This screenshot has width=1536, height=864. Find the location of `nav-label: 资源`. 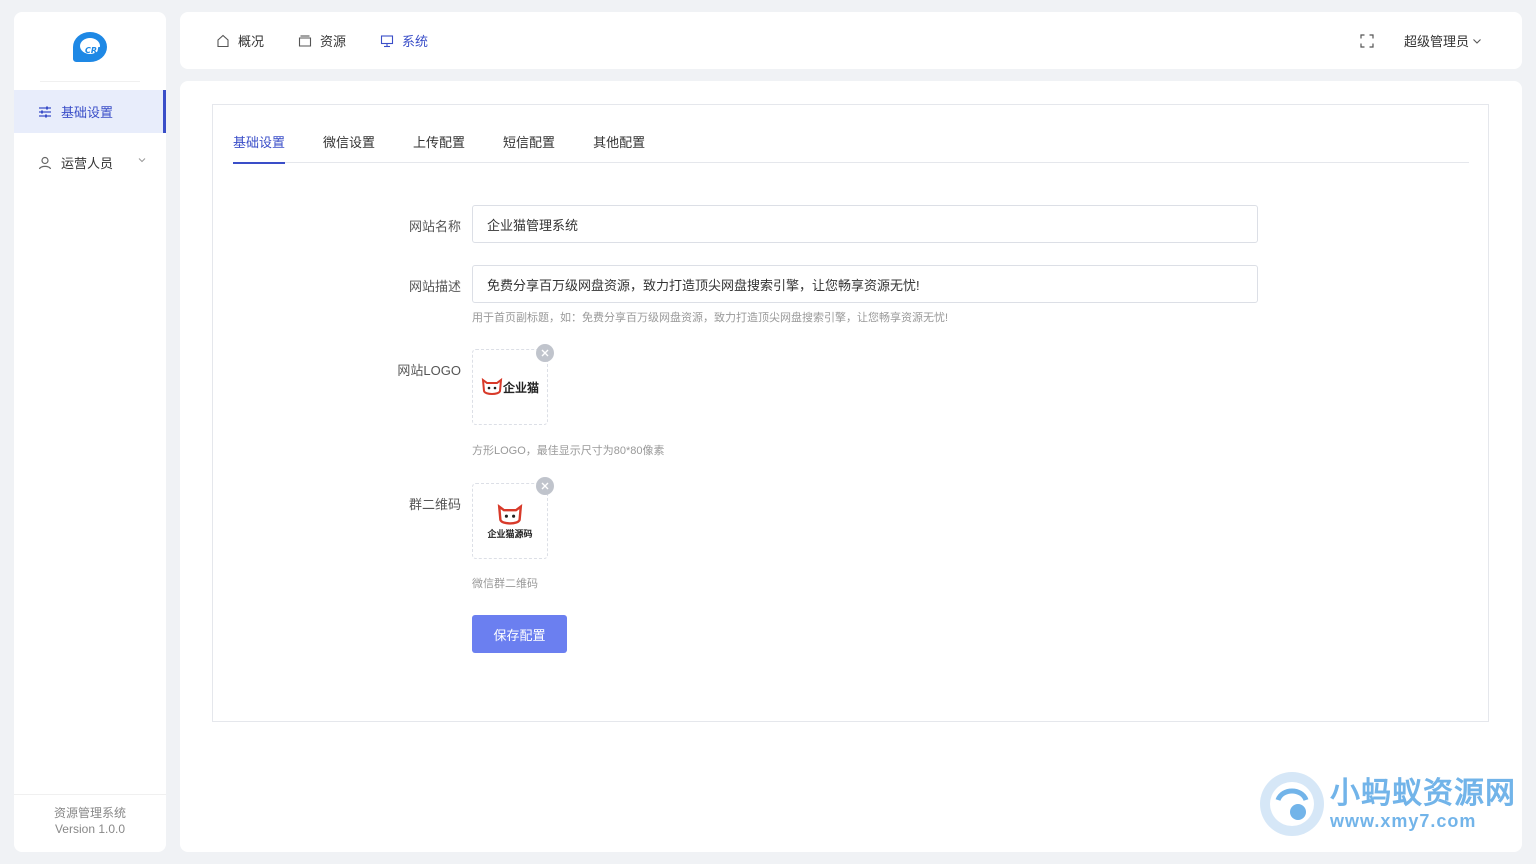

nav-label: 资源 is located at coordinates (333, 41).